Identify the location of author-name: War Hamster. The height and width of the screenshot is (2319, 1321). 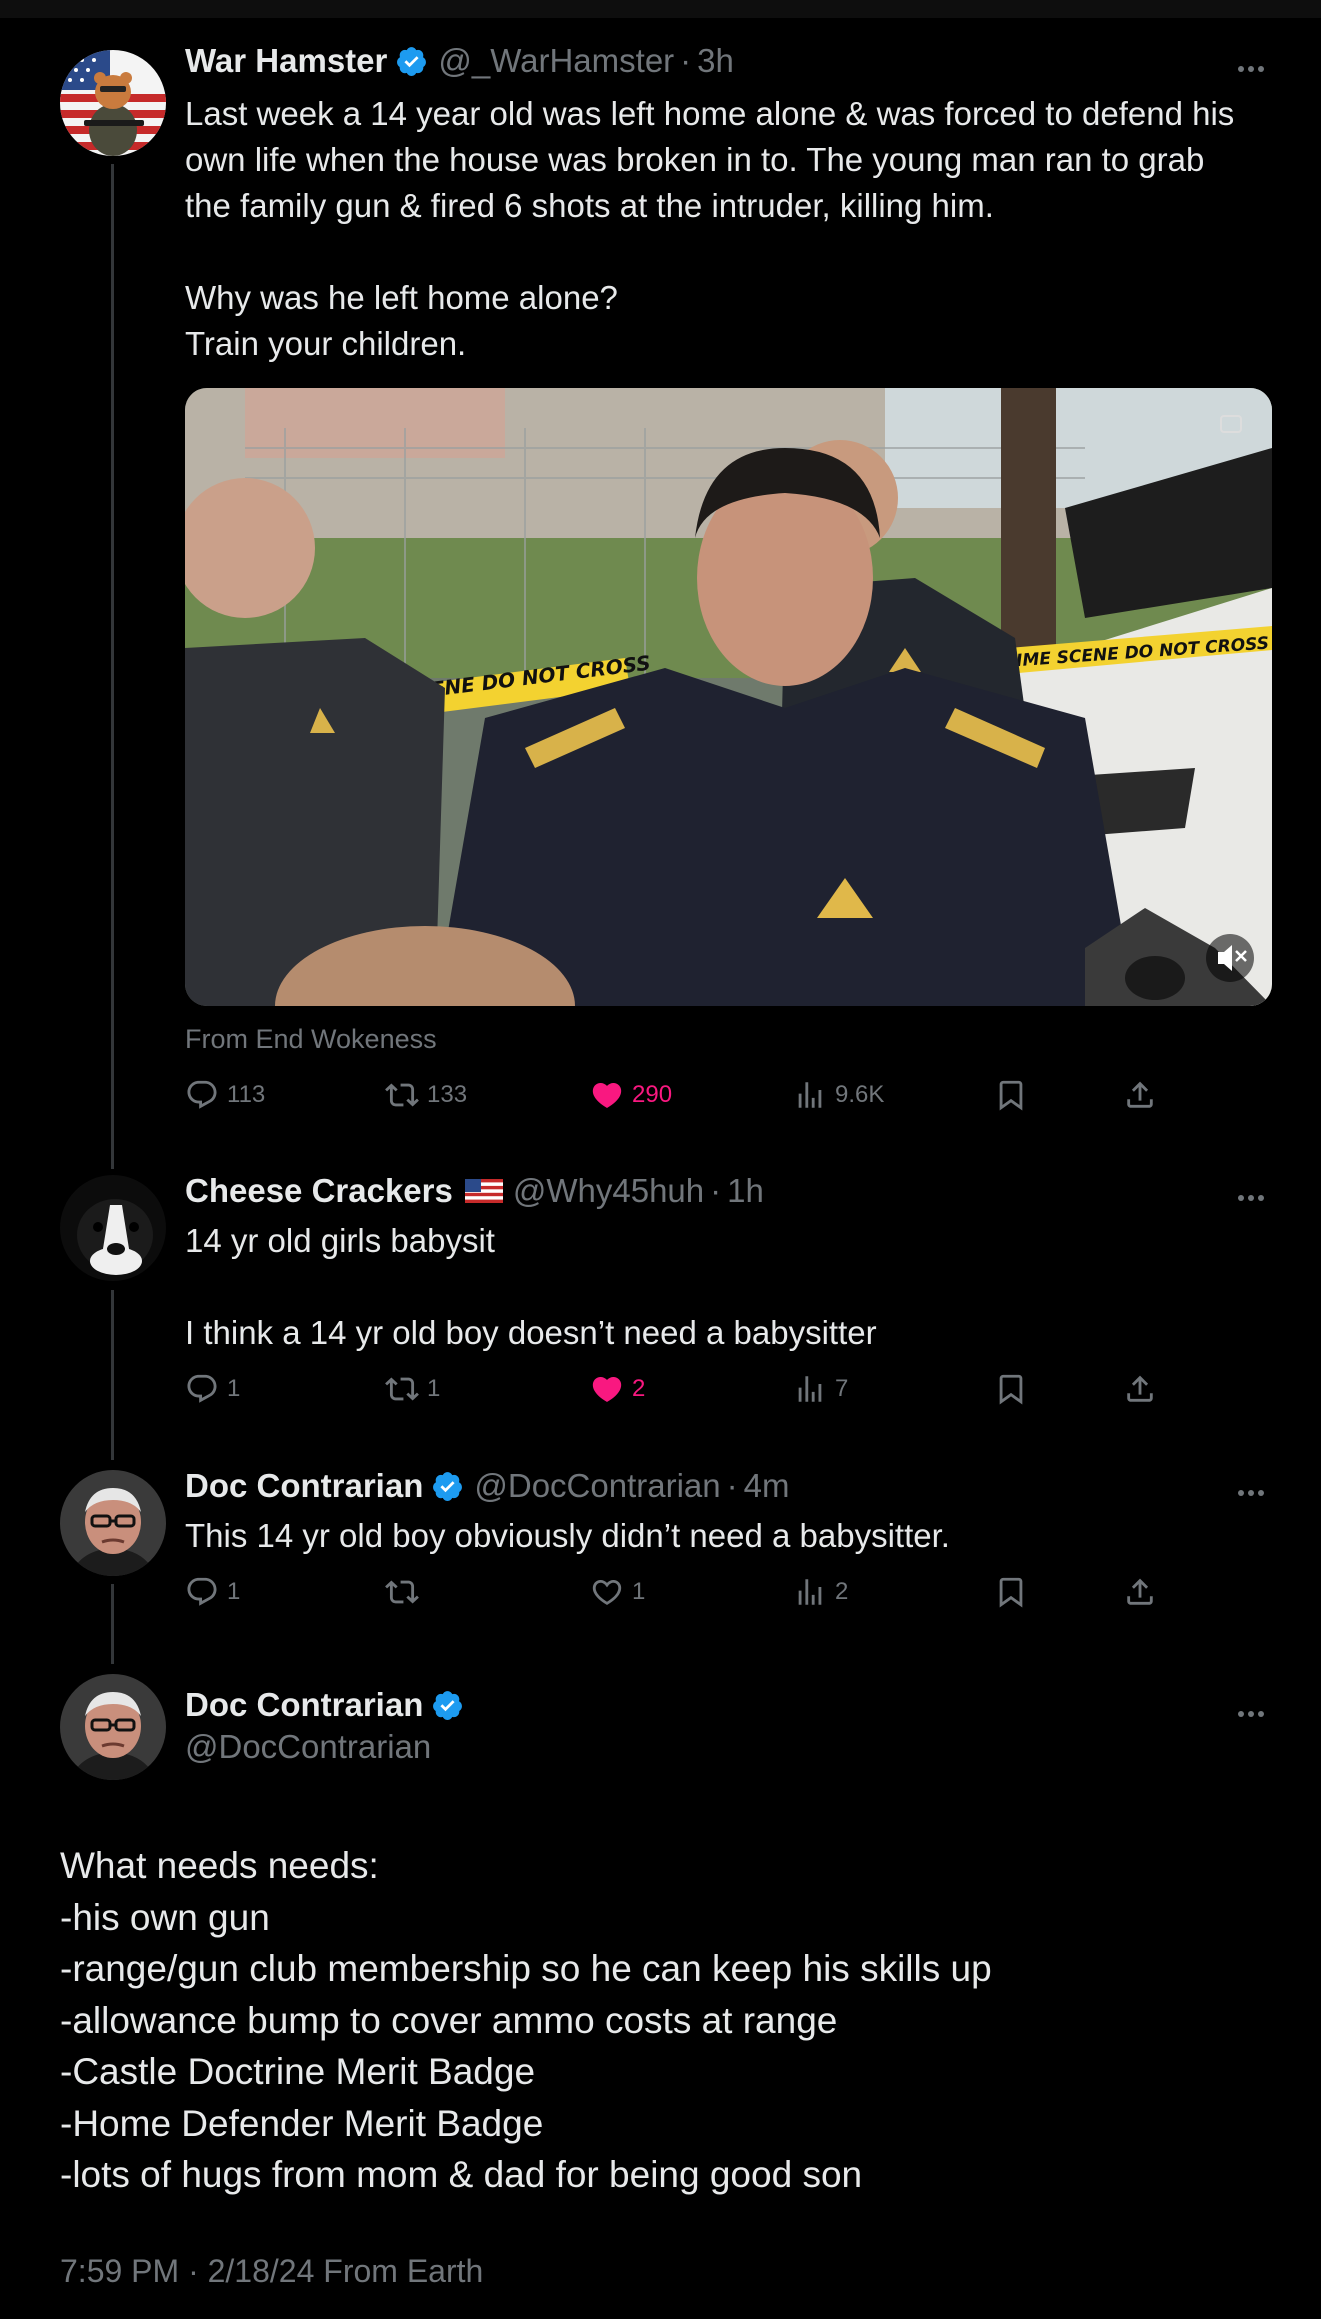
(286, 61).